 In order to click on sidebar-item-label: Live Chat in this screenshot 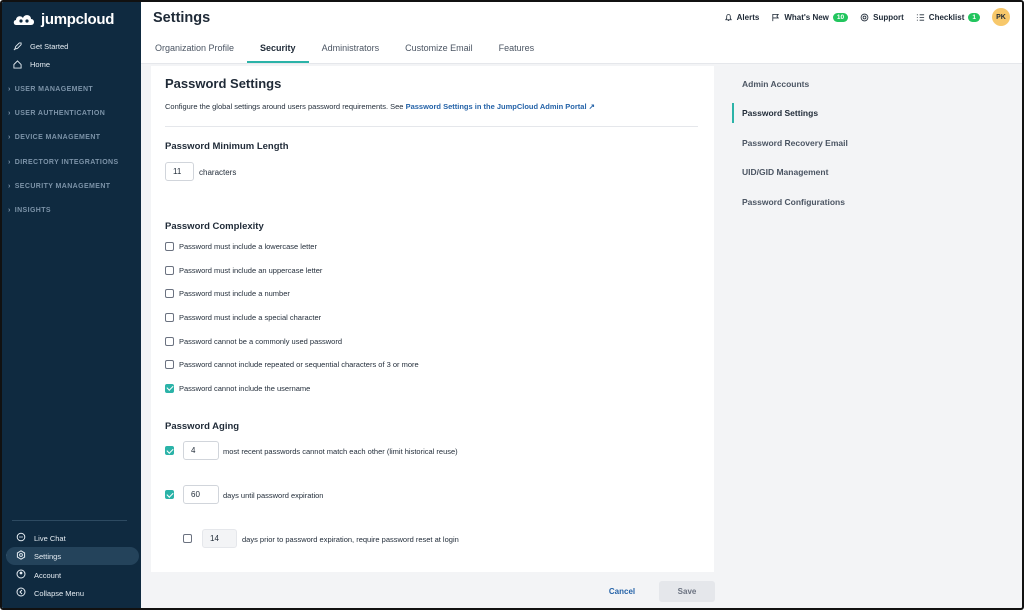, I will do `click(50, 538)`.